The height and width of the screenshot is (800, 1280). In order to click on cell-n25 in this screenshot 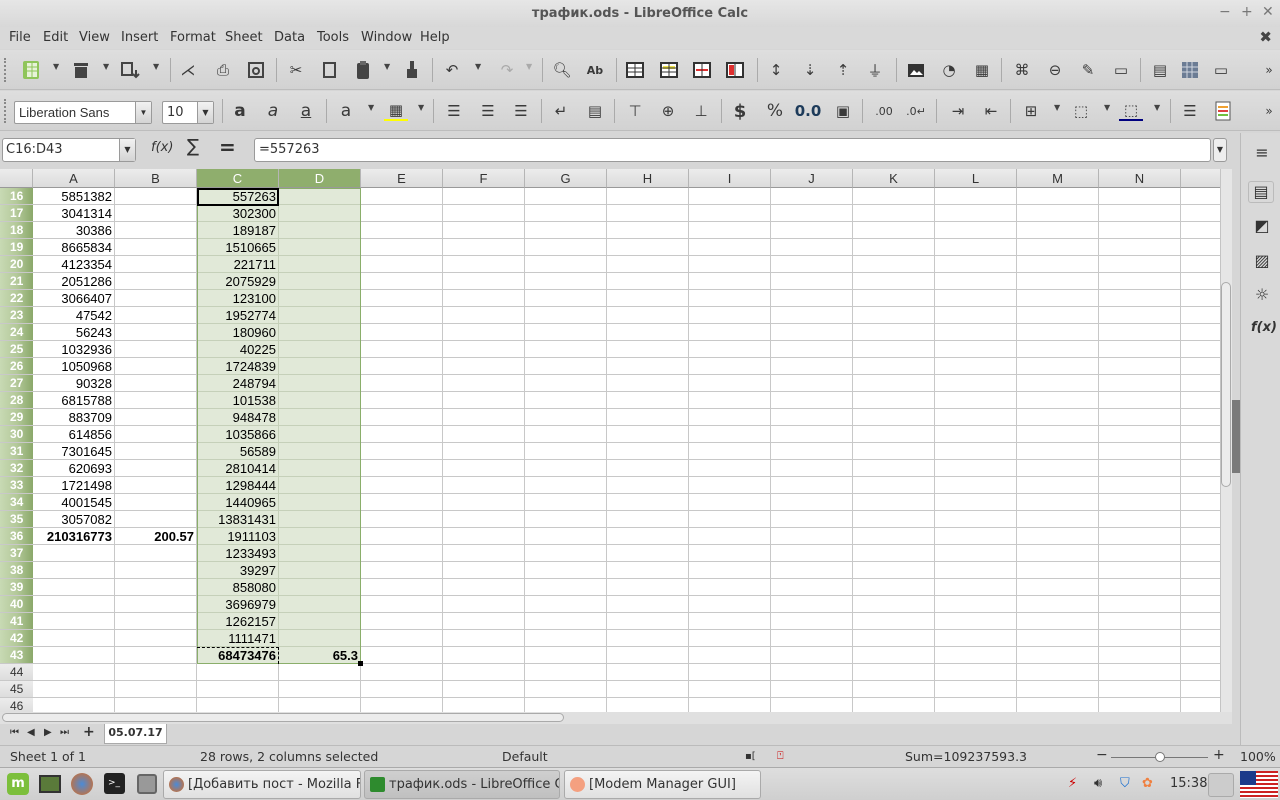, I will do `click(1140, 349)`.